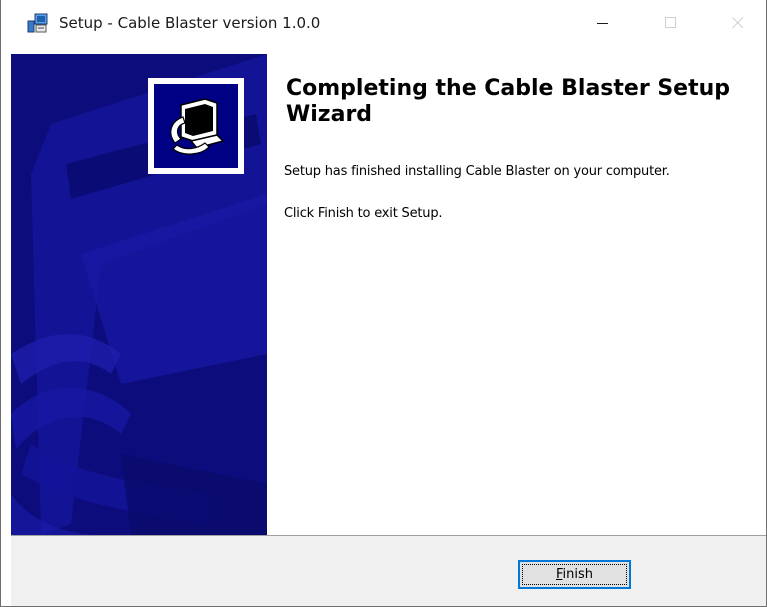 This screenshot has height=607, width=767. I want to click on maximize-icon, so click(670, 22).